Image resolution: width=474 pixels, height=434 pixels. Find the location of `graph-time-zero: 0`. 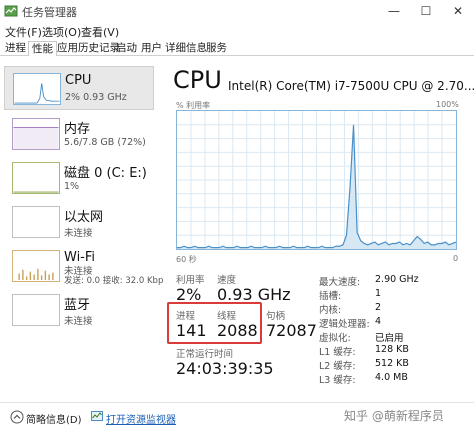

graph-time-zero: 0 is located at coordinates (456, 258).